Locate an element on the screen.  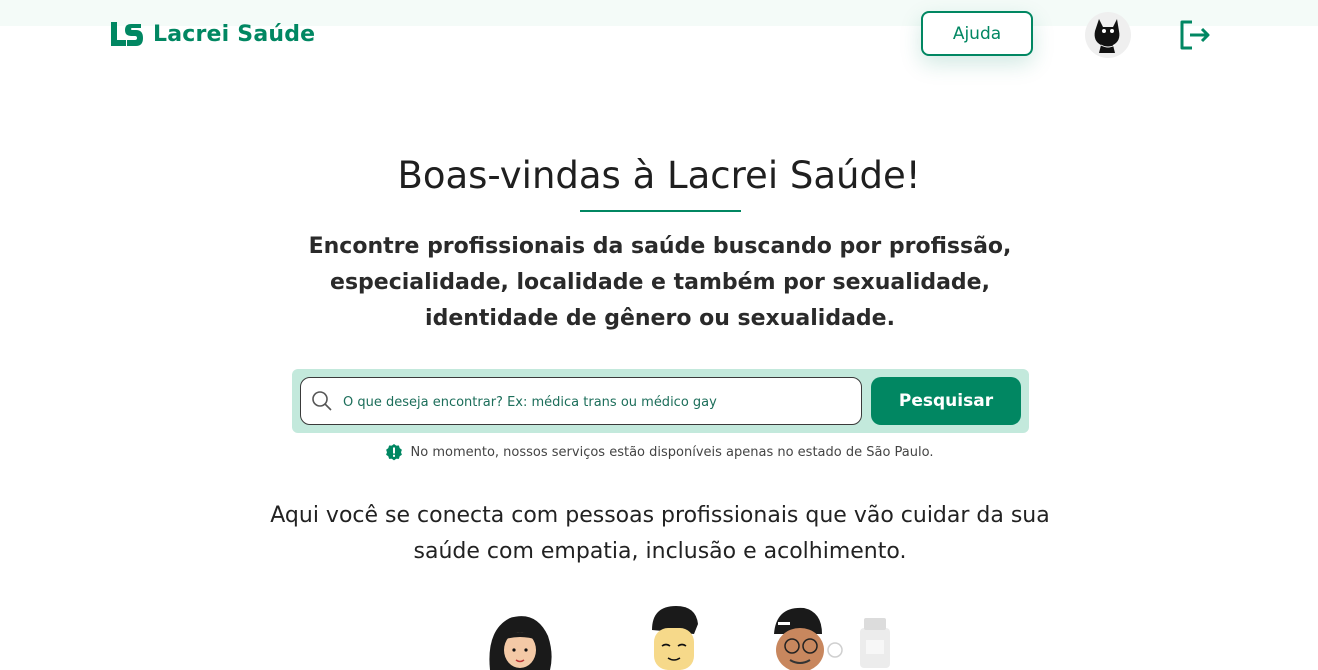
search-field is located at coordinates (581, 401).